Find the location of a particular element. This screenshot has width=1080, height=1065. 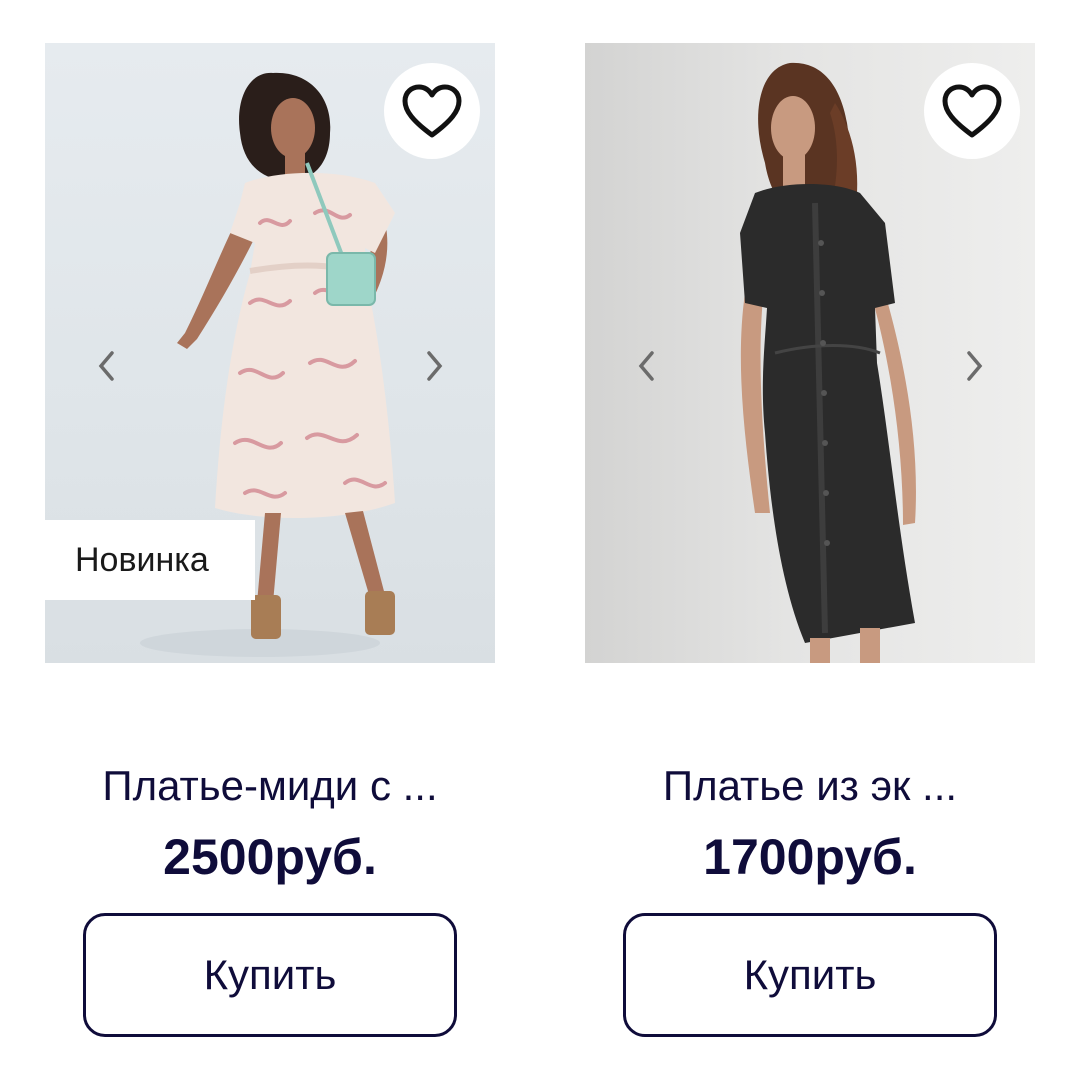

product-price: 2500руб. is located at coordinates (270, 857).